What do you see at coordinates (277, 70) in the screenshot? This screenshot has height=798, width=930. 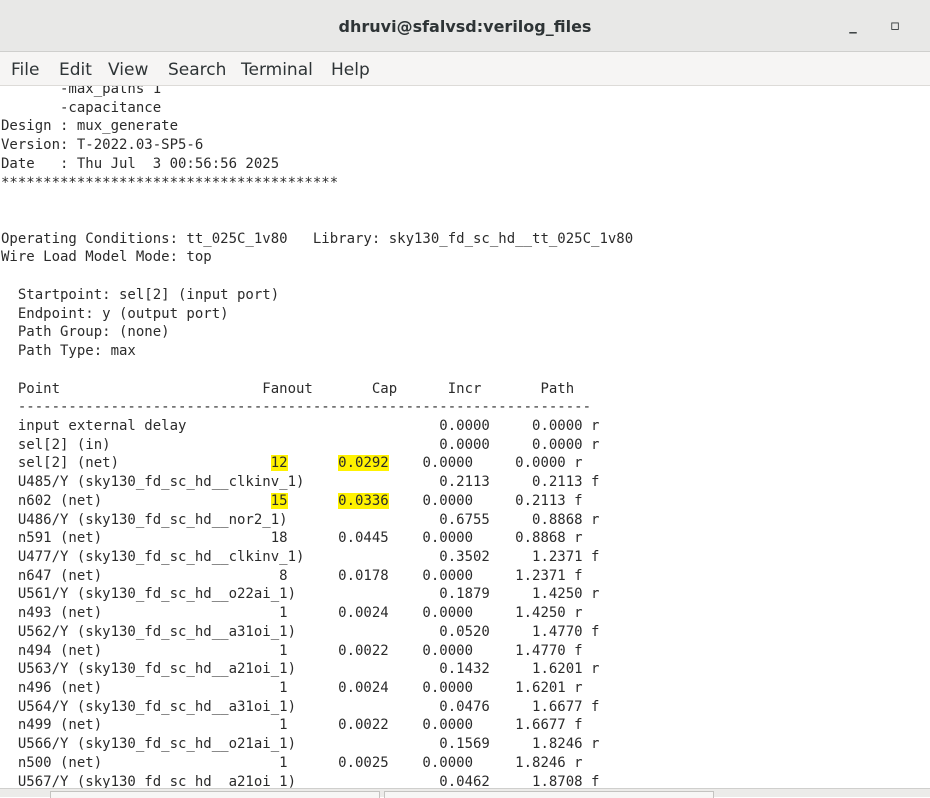 I see `menu-terminal: Terminal` at bounding box center [277, 70].